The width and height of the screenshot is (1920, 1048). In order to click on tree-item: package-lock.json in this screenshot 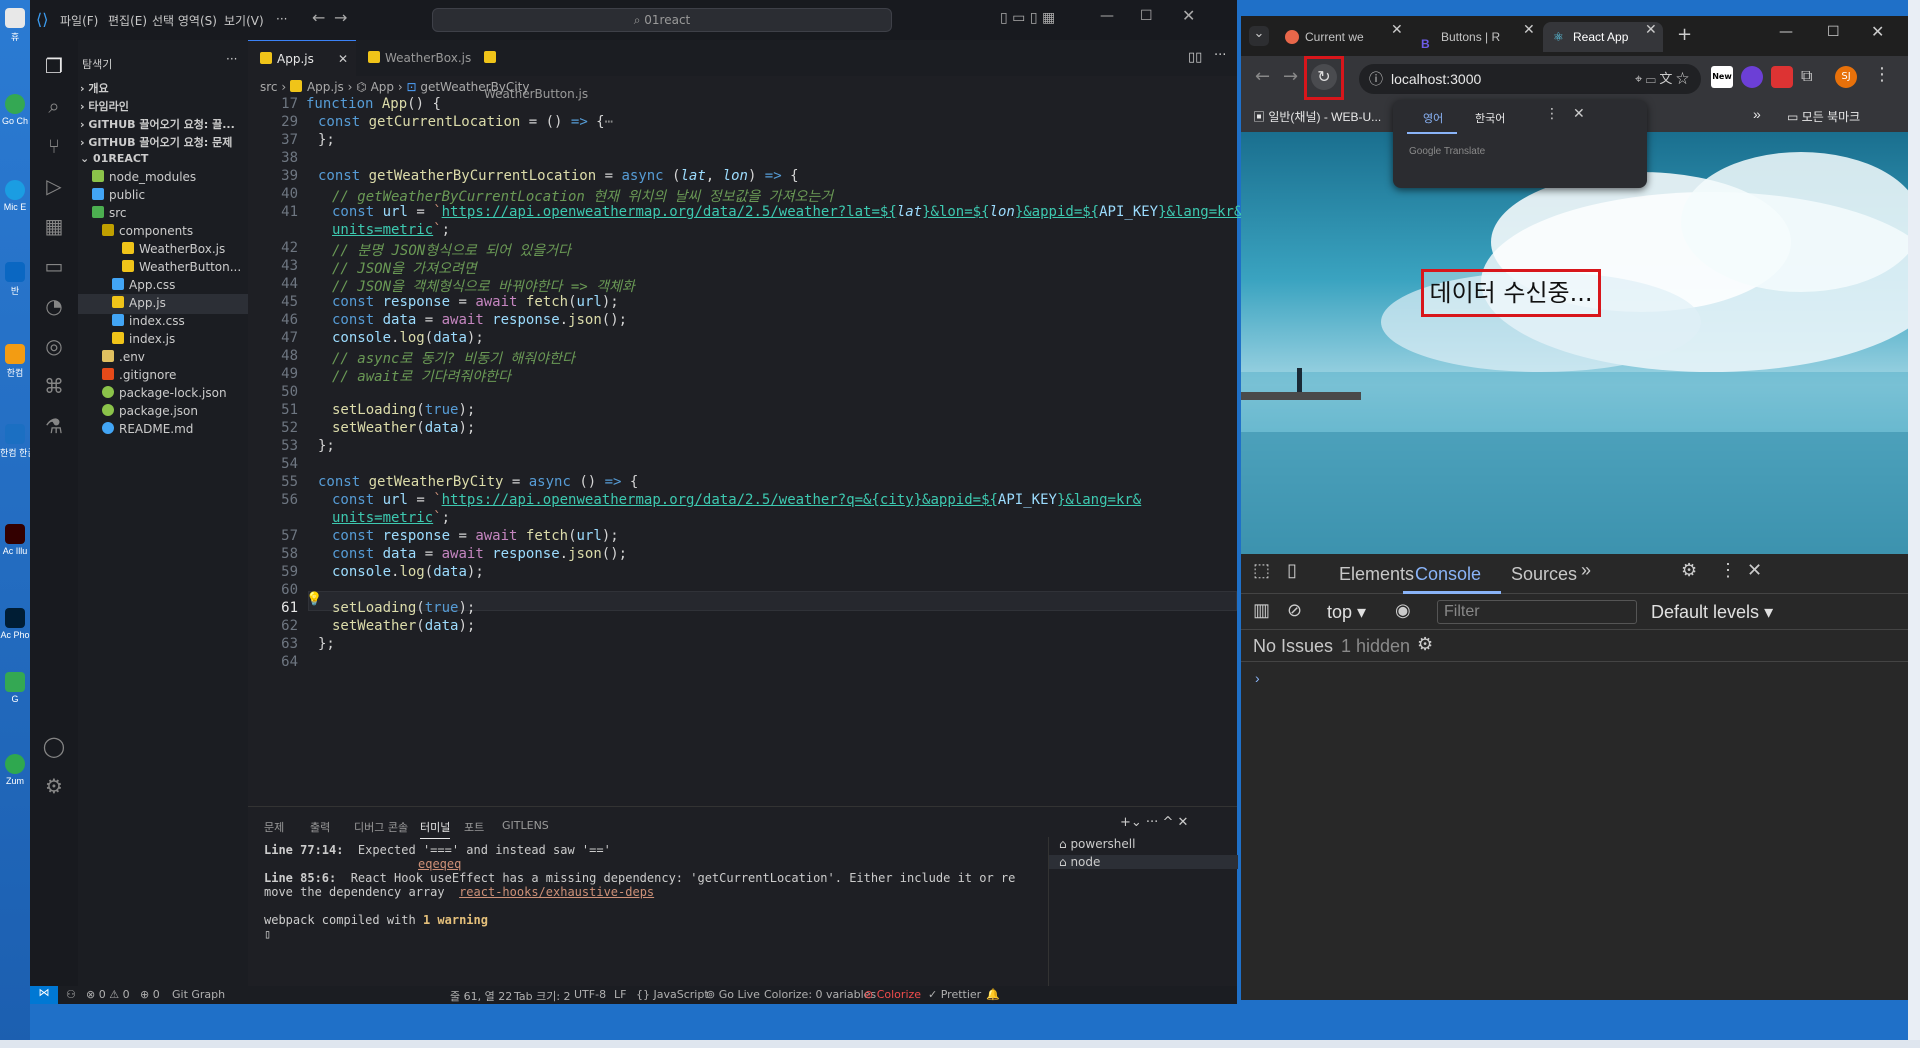, I will do `click(164, 393)`.